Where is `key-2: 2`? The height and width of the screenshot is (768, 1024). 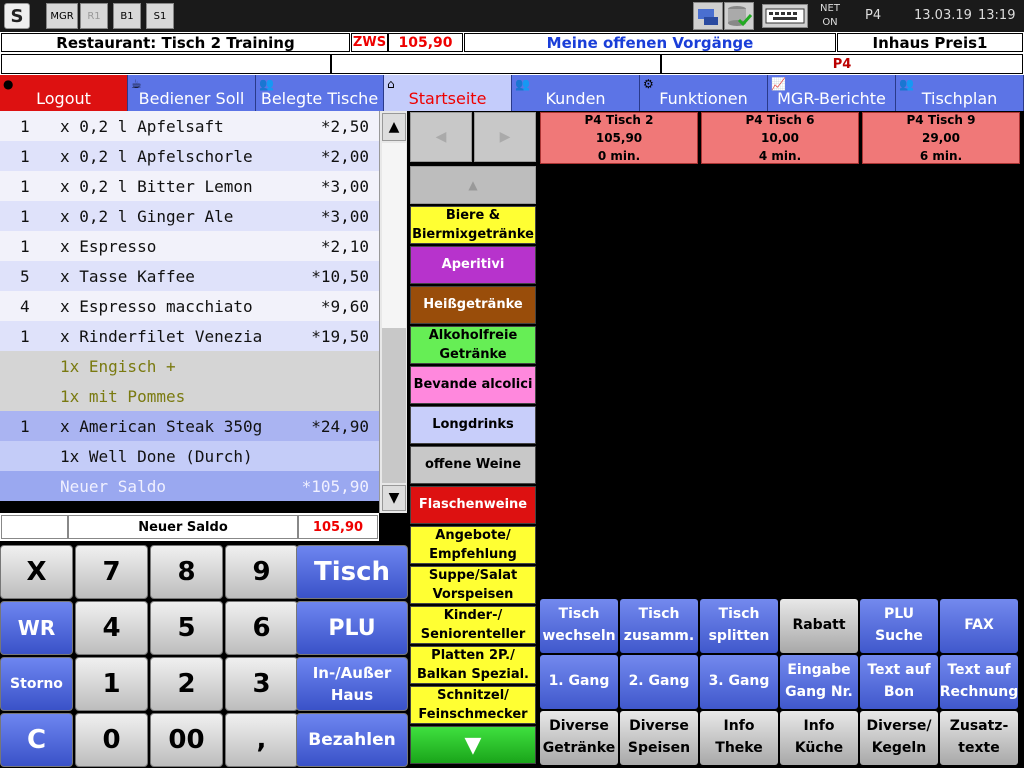
key-2: 2 is located at coordinates (186, 684).